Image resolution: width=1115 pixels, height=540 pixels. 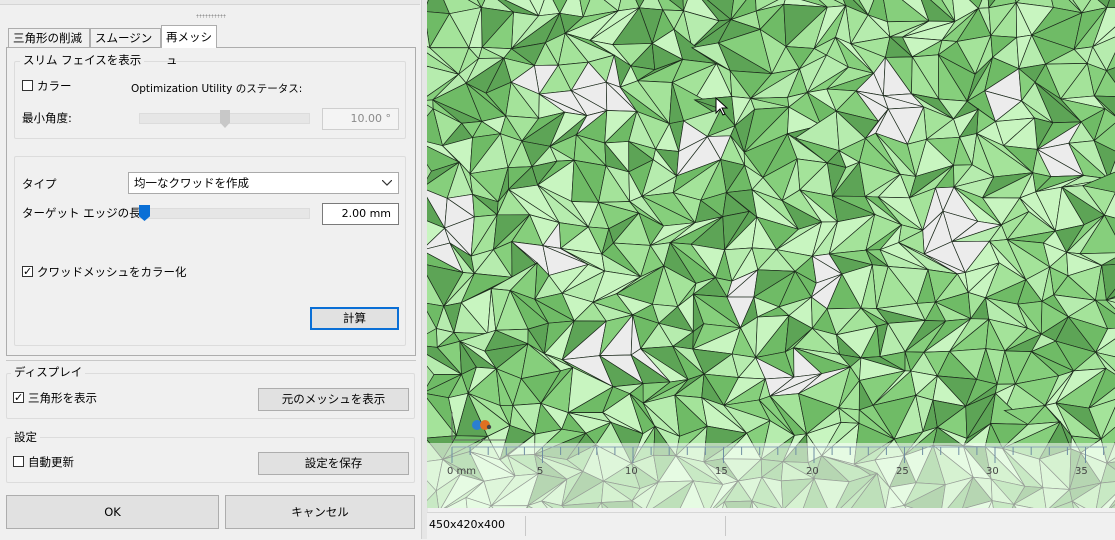 What do you see at coordinates (992, 471) in the screenshot?
I see `ruler-label-30: 30` at bounding box center [992, 471].